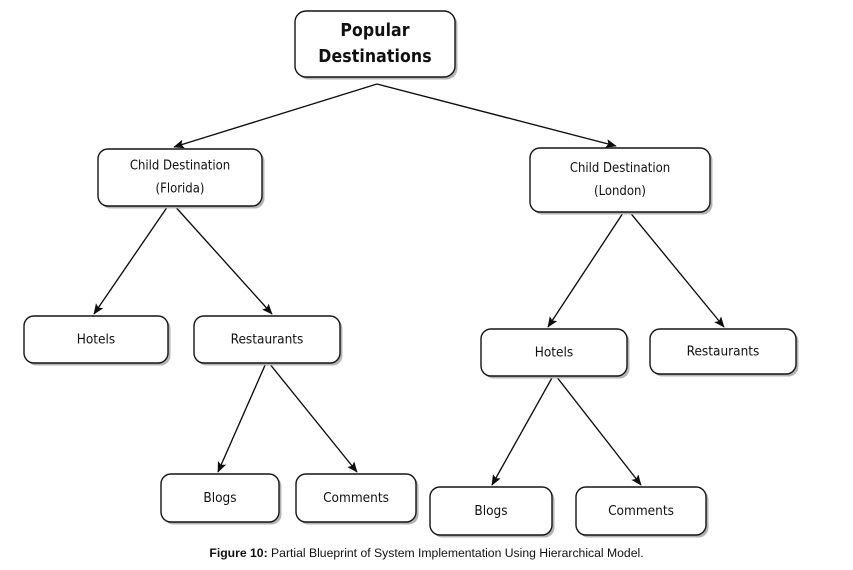 The image size is (853, 570). What do you see at coordinates (376, 45) in the screenshot?
I see `node-root: Popular Destinations` at bounding box center [376, 45].